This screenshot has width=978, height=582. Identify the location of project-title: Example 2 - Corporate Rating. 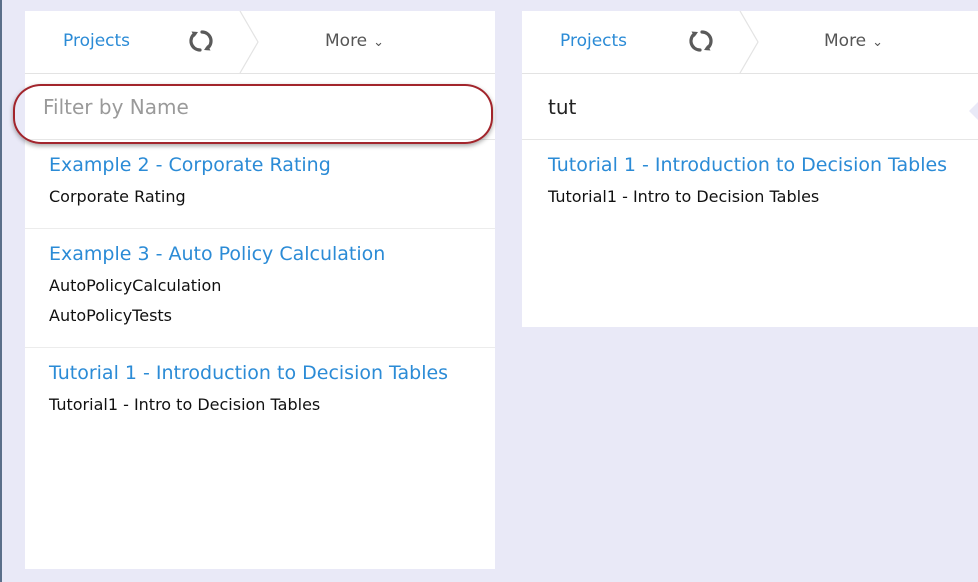
(263, 165).